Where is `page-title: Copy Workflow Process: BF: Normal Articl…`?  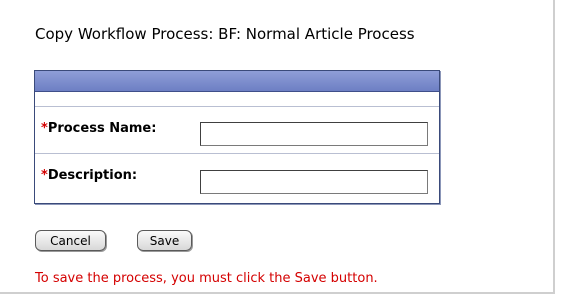
page-title: Copy Workflow Process: BF: Normal Articl… is located at coordinates (225, 34).